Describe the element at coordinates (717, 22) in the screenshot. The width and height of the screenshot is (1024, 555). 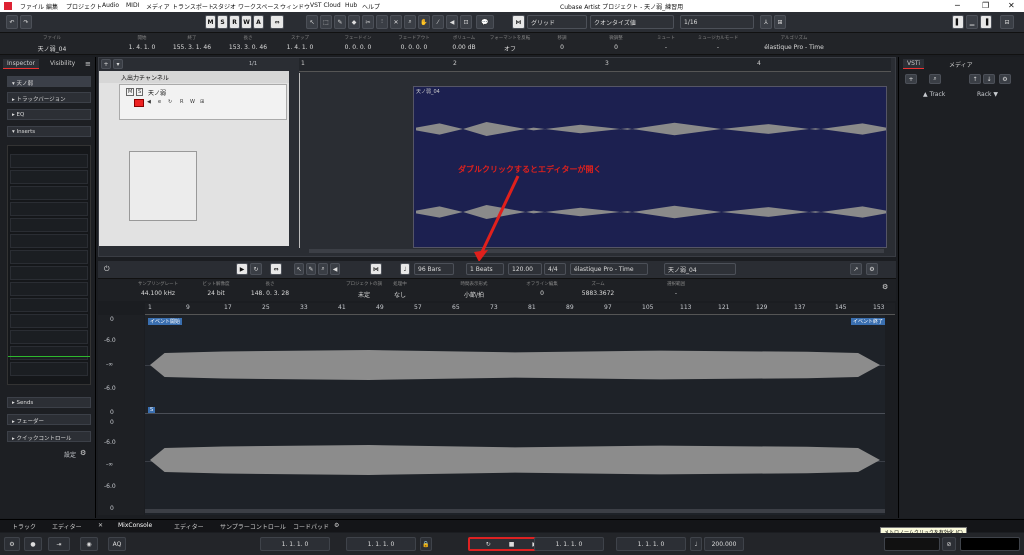
I see `quantize-value-select: 1/16` at that location.